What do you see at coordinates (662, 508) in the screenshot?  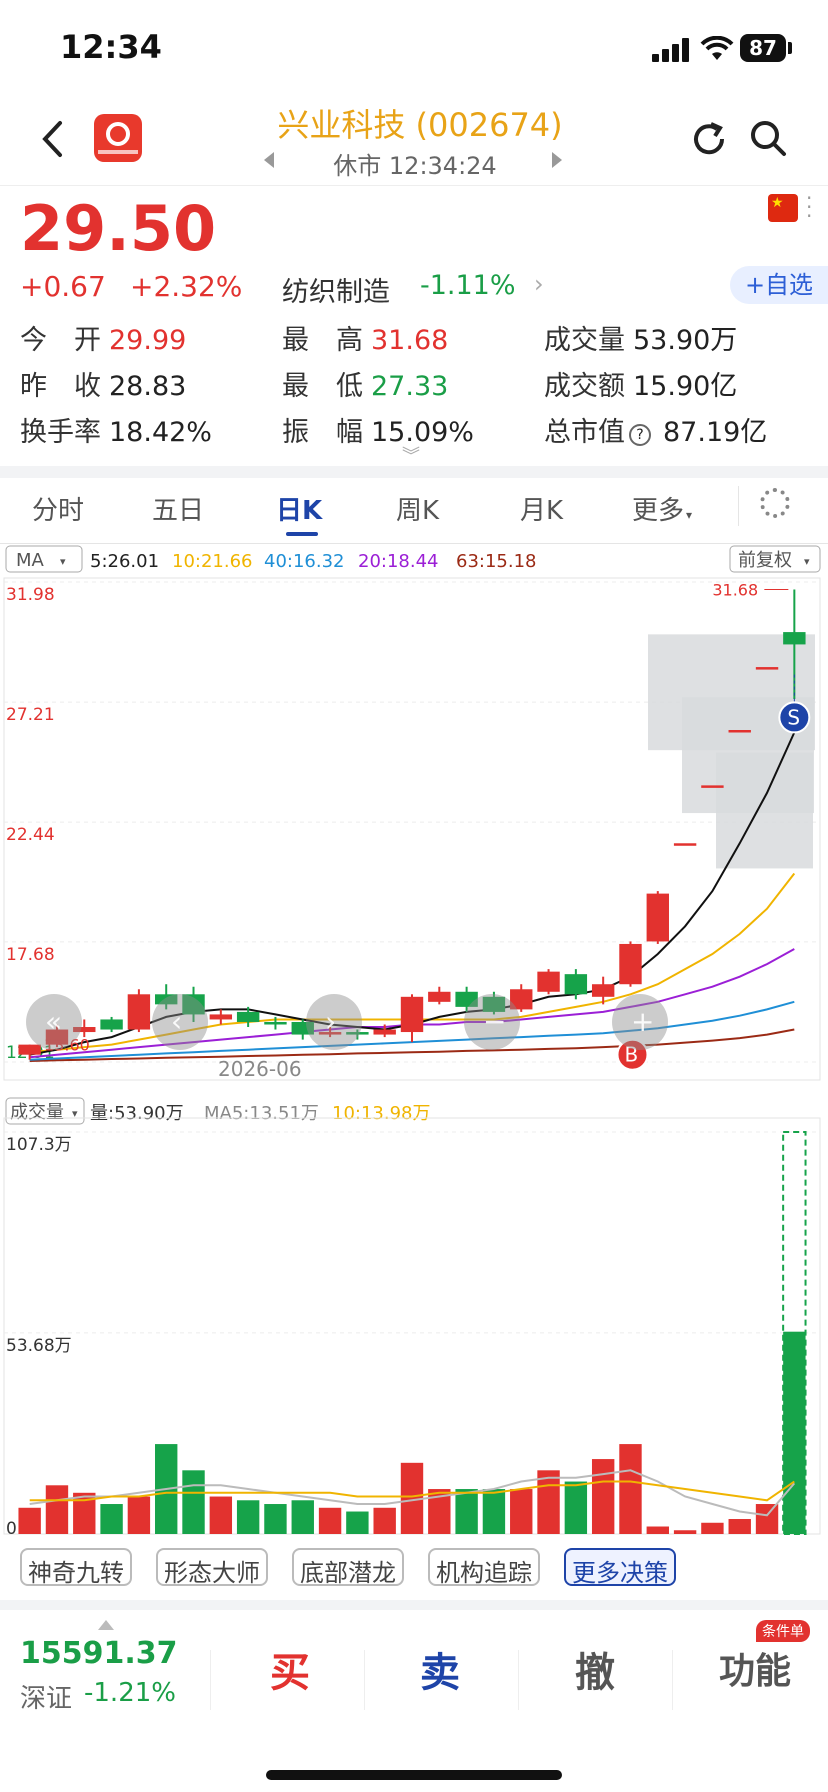 I see `tab-5: 更多 ▾` at bounding box center [662, 508].